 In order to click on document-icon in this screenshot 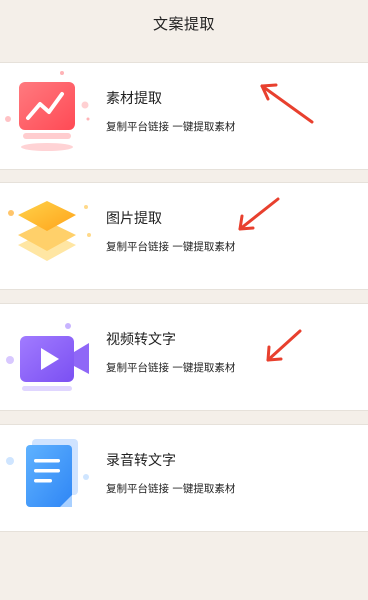, I will do `click(47, 473)`.